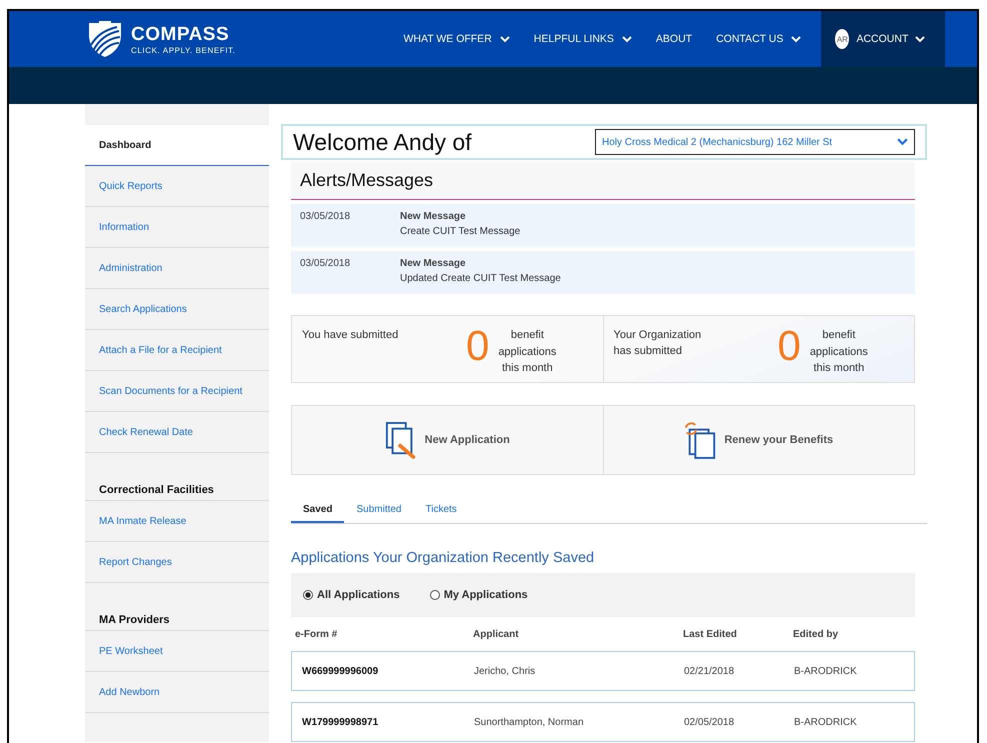 The height and width of the screenshot is (743, 987). What do you see at coordinates (177, 651) in the screenshot?
I see `sidebar-link: PE Worksheet` at bounding box center [177, 651].